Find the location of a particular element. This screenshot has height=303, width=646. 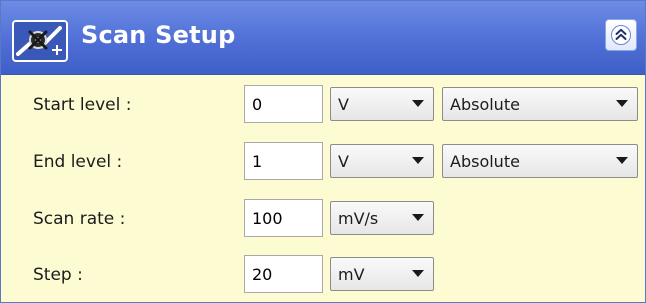

start-level-mode-value: Absolute is located at coordinates (485, 104).